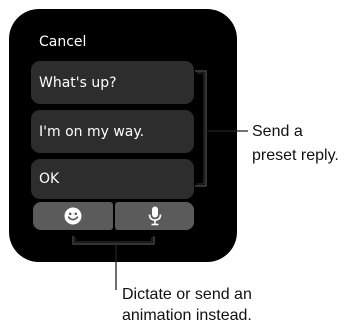 This screenshot has width=362, height=328. I want to click on buttons-bracket, so click(113, 240).